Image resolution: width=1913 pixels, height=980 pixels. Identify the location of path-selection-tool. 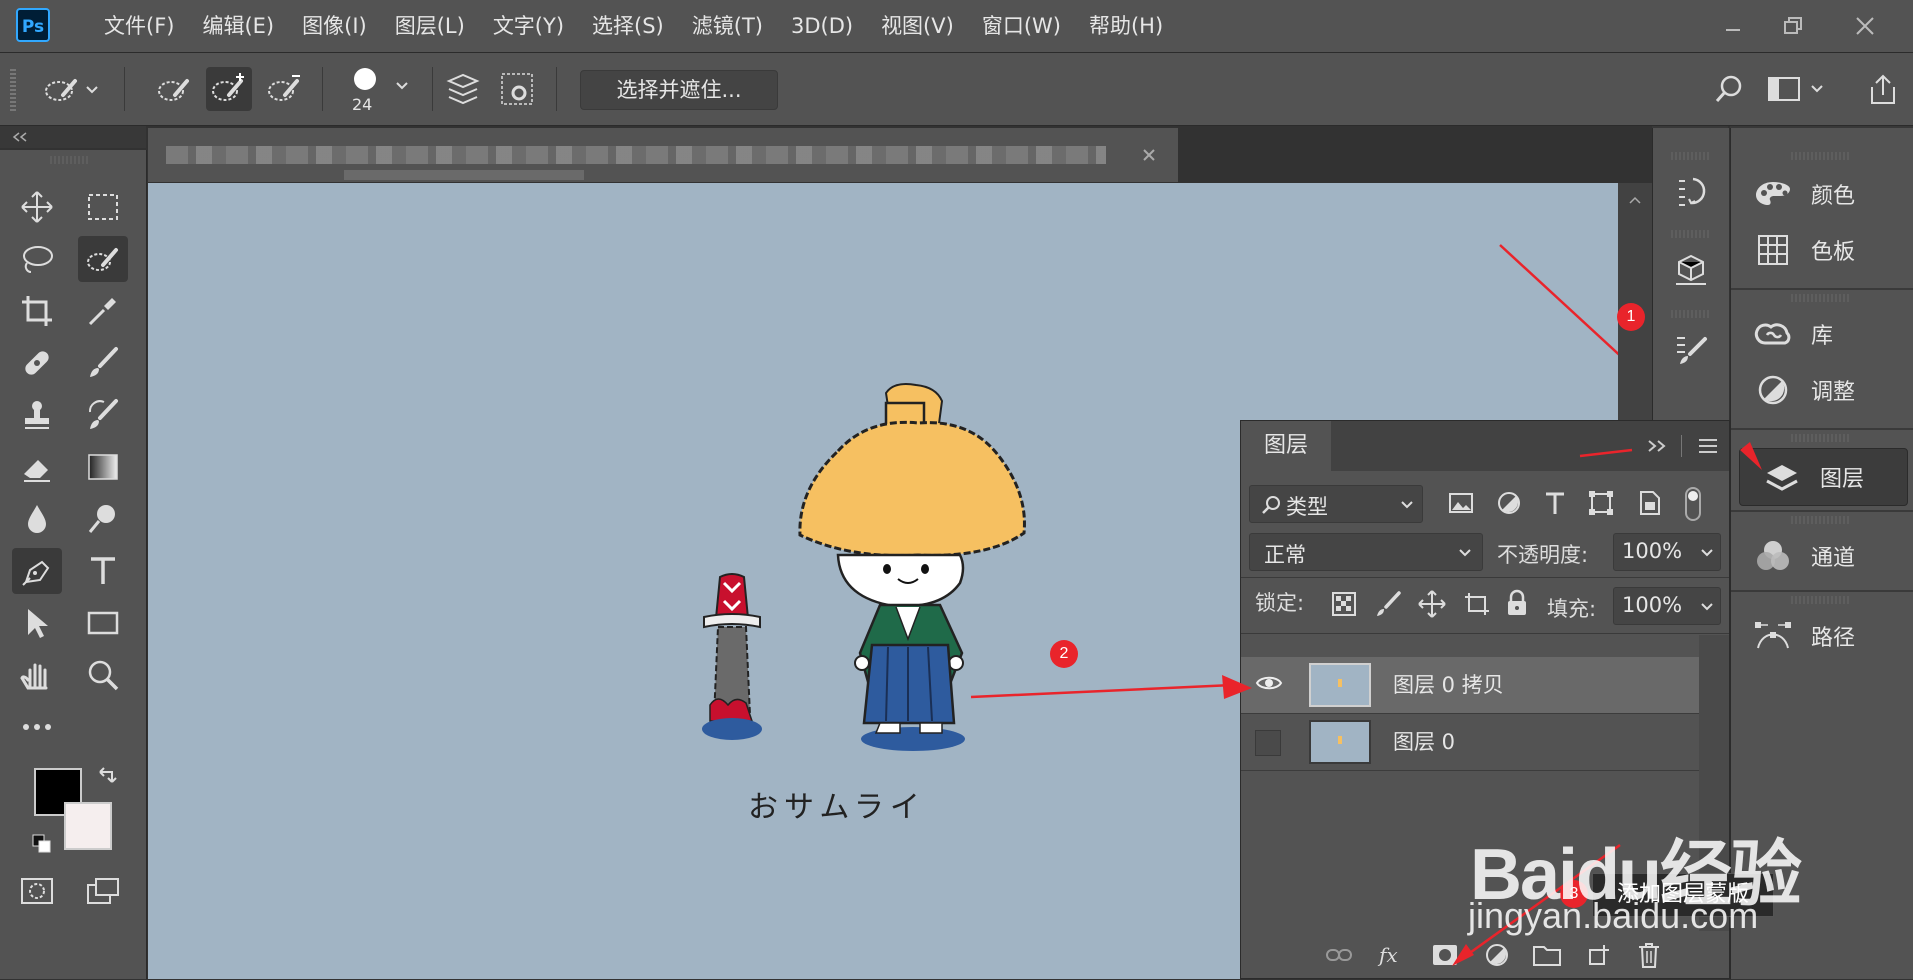
(37, 623).